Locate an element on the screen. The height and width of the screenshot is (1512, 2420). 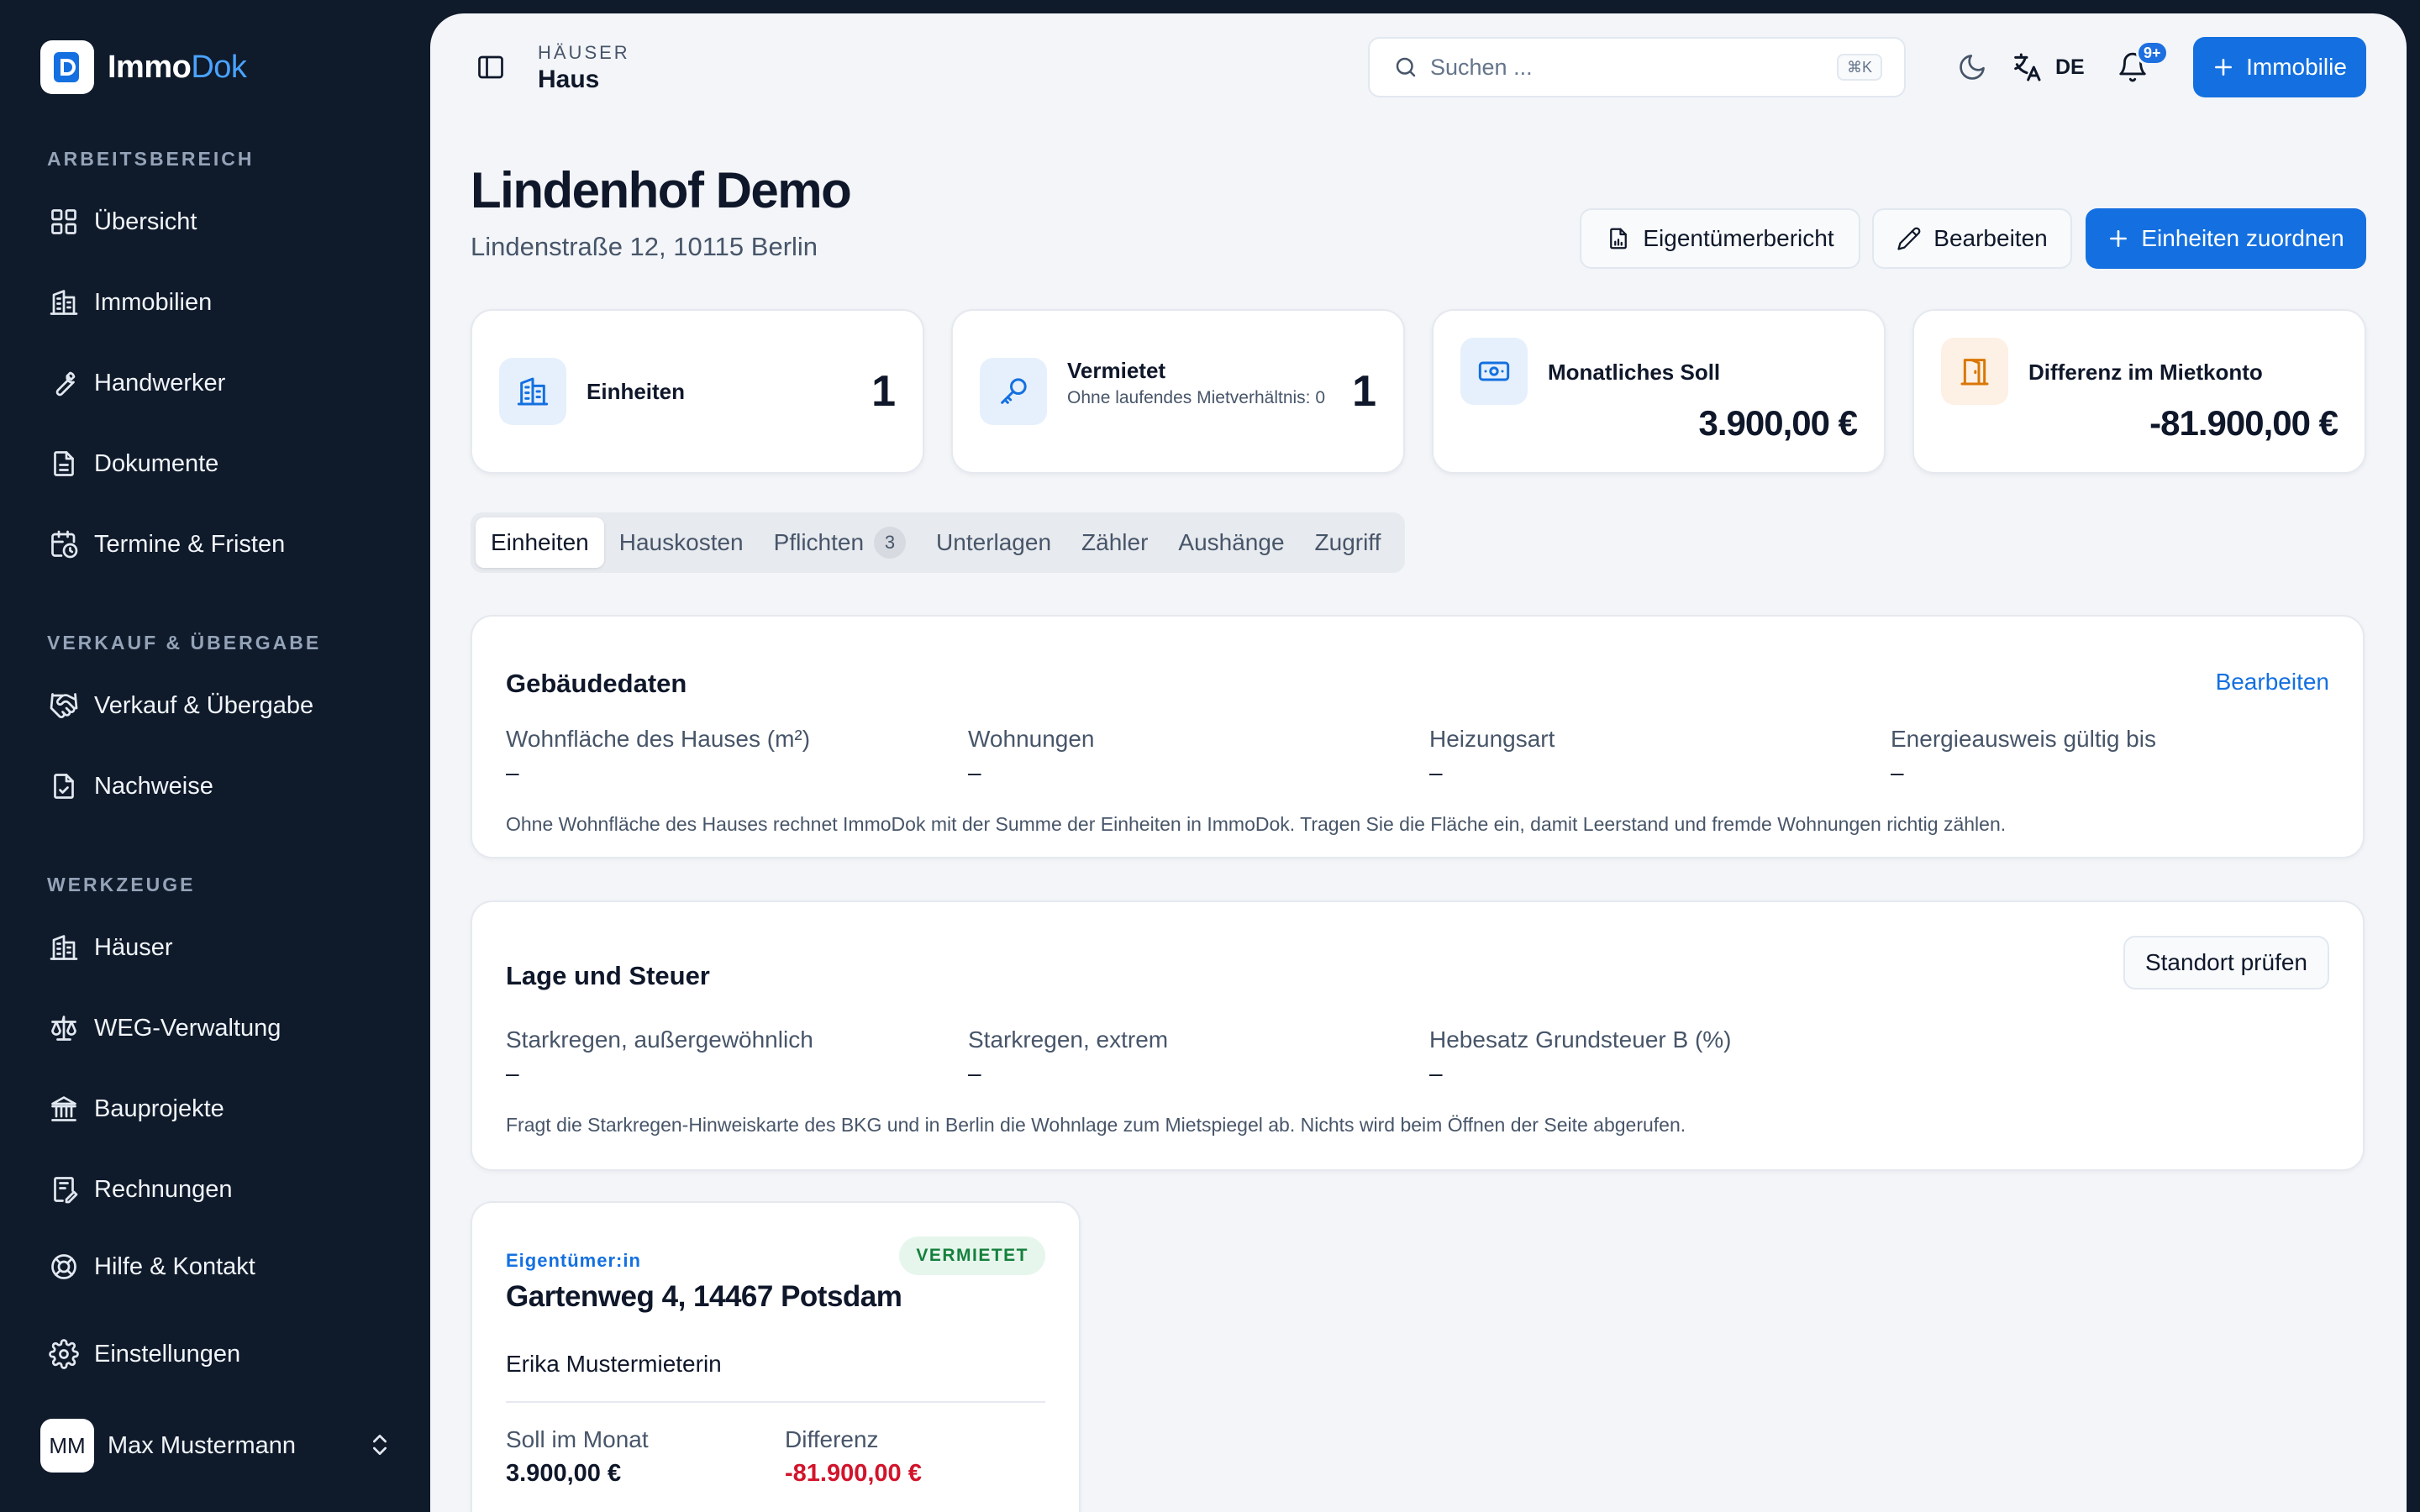
sidebar-item-label: Häuser is located at coordinates (133, 947).